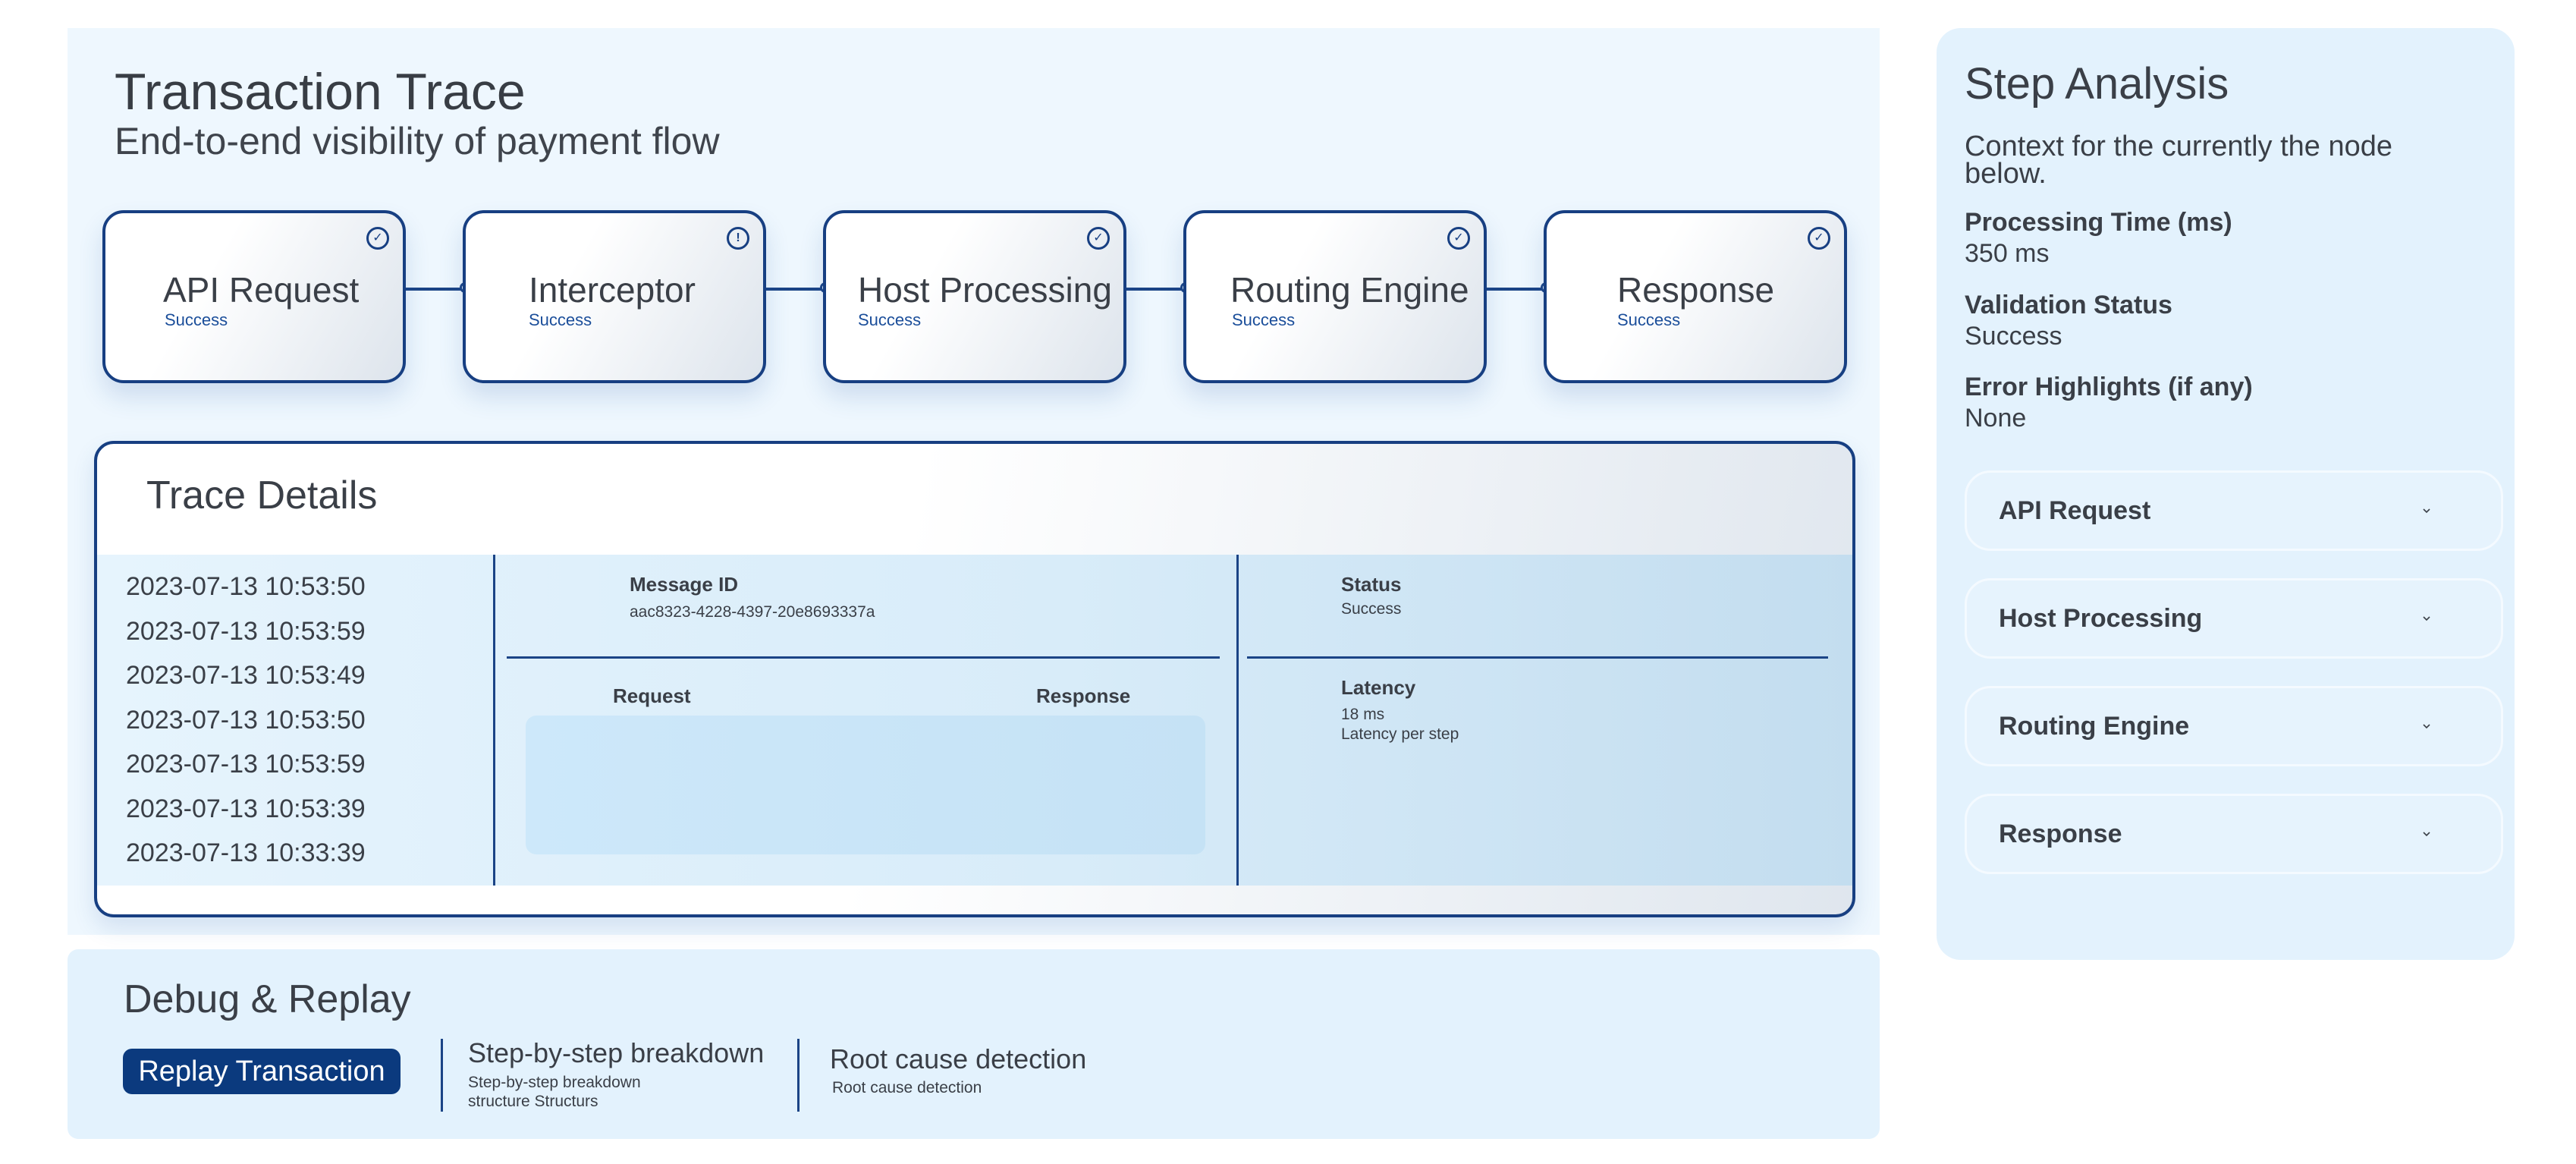  I want to click on response-label: Response, so click(1083, 695).